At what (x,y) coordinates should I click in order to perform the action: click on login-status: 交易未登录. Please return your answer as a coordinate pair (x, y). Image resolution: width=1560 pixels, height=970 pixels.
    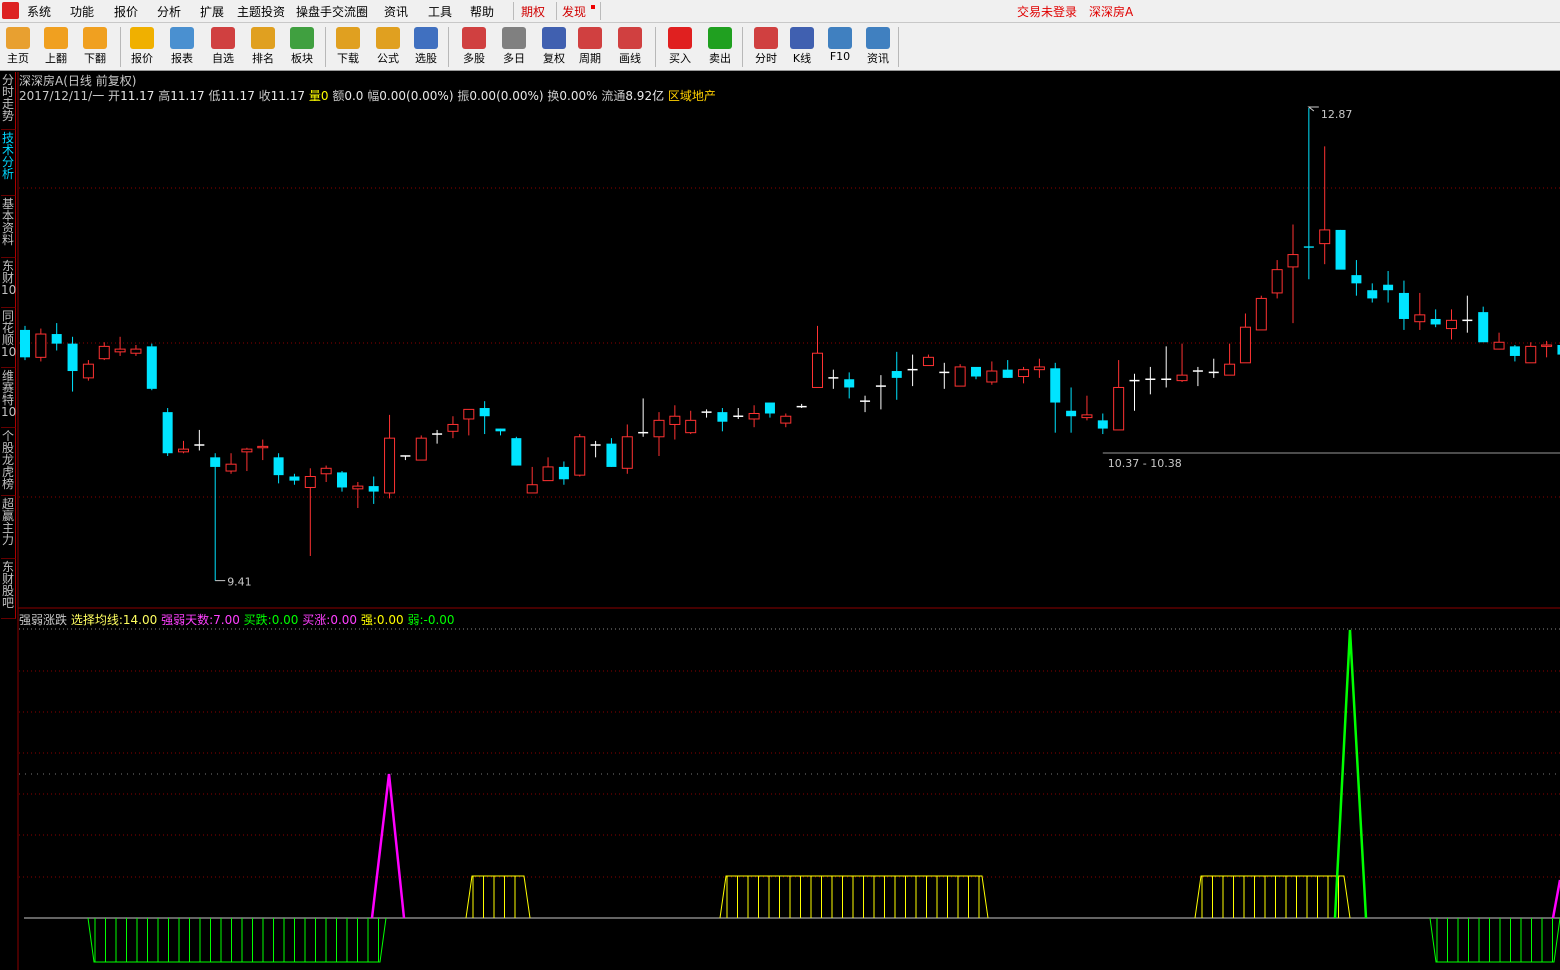
    Looking at the image, I should click on (1047, 11).